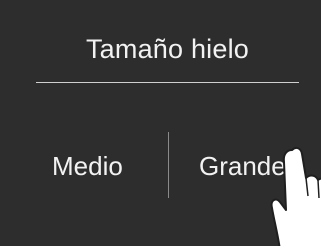 The width and height of the screenshot is (321, 246). Describe the element at coordinates (168, 165) in the screenshot. I see `options-divider` at that location.